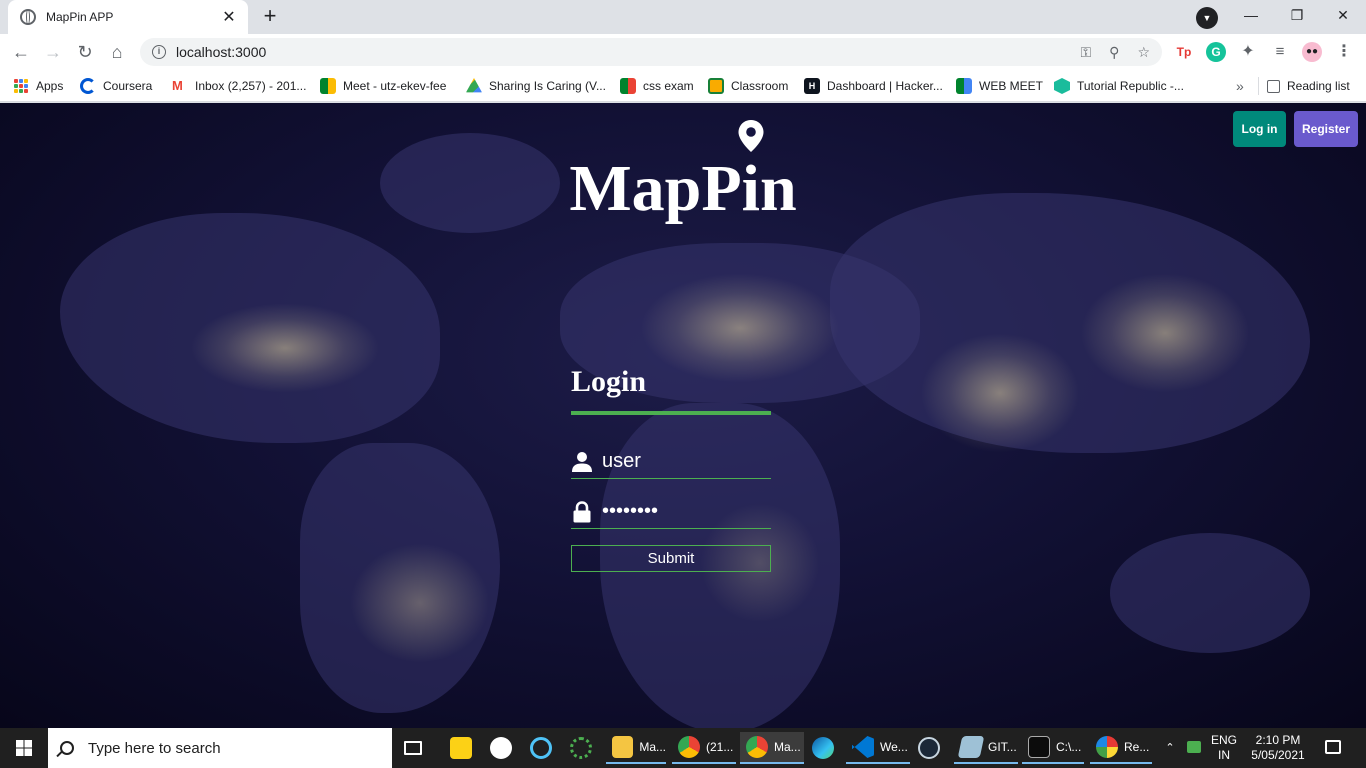 The height and width of the screenshot is (768, 1366). Describe the element at coordinates (971, 747) in the screenshot. I see `git-icon` at that location.